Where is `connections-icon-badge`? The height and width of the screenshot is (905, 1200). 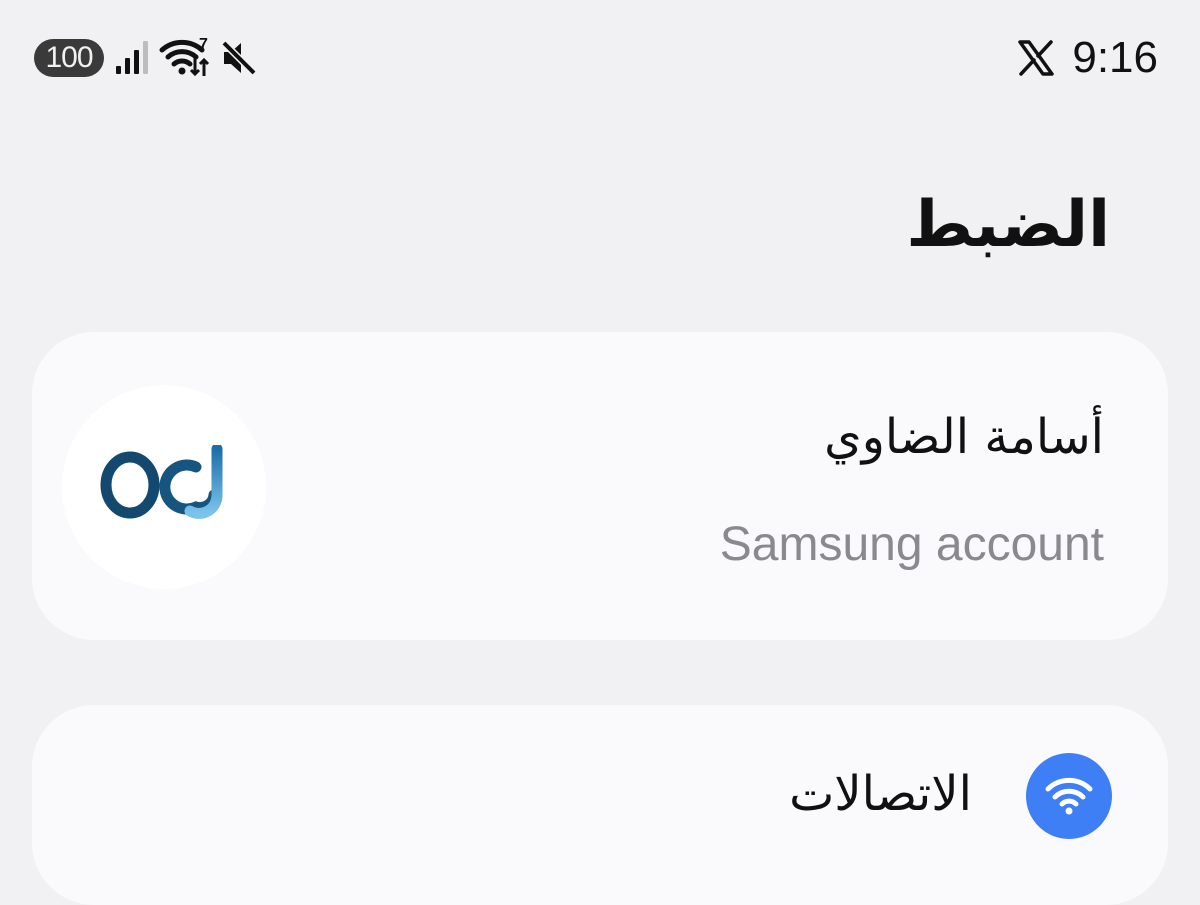
connections-icon-badge is located at coordinates (1069, 796).